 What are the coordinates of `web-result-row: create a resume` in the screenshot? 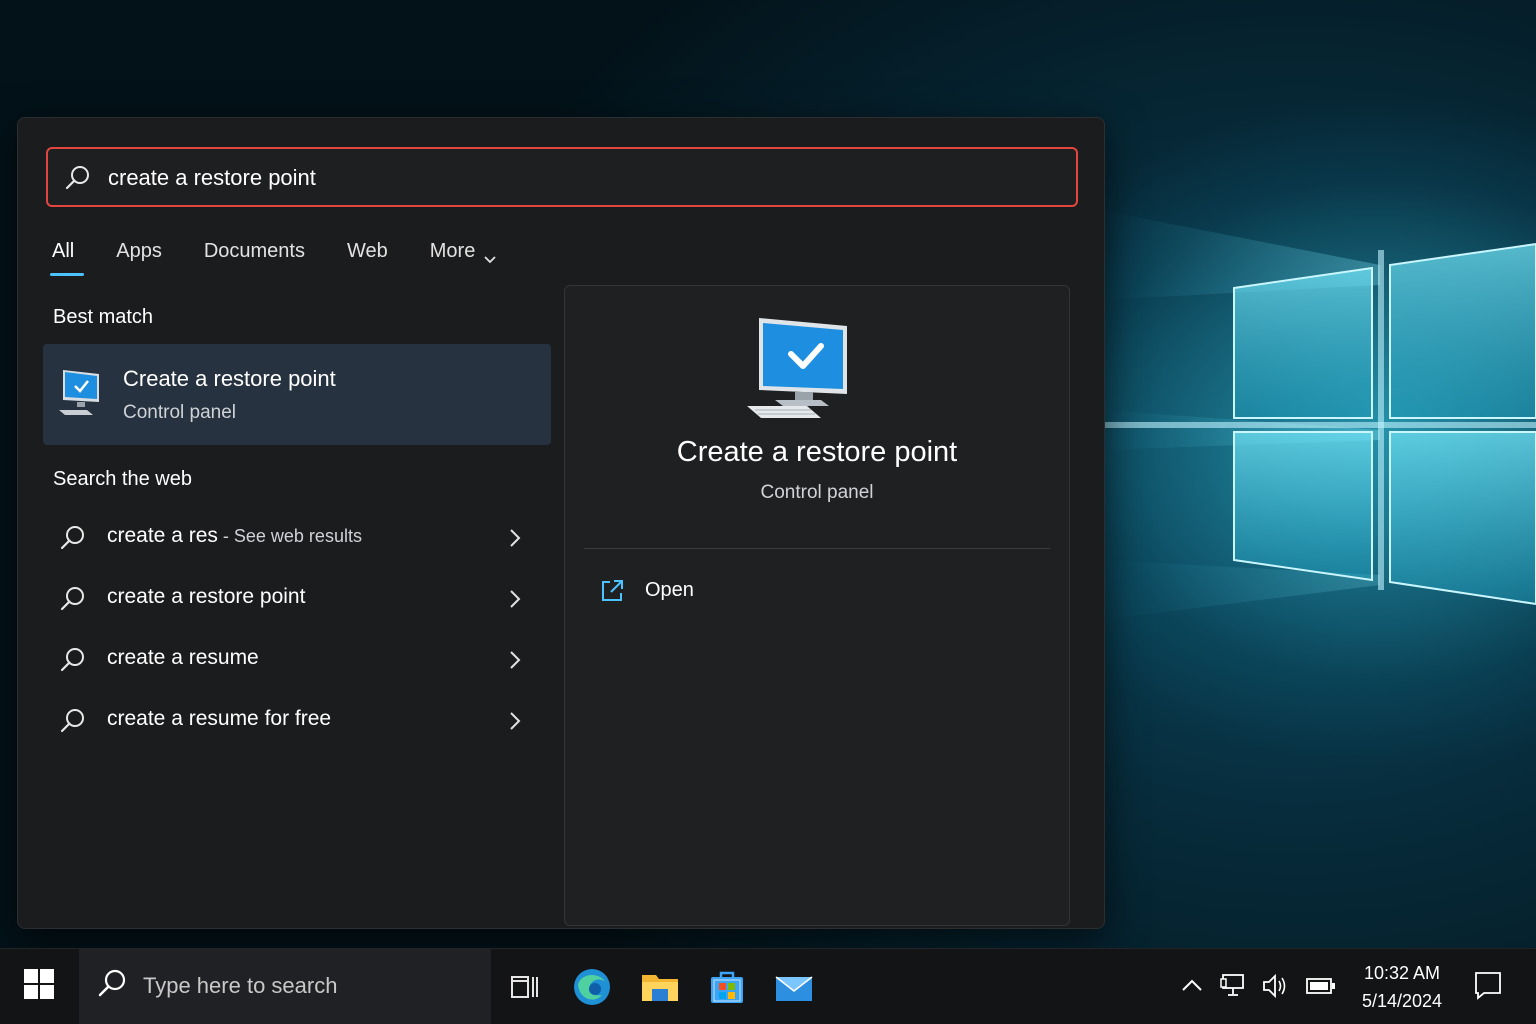 It's located at (297, 660).